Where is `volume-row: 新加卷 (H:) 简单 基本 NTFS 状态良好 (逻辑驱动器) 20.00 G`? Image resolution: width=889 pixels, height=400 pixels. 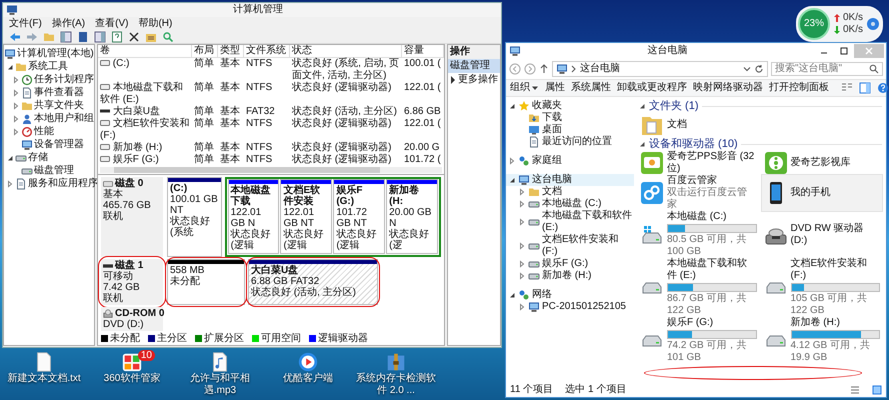 volume-row: 新加卷 (H:) 简单 基本 NTFS 状态良好 (逻辑驱动器) 20.00 G is located at coordinates (271, 148).